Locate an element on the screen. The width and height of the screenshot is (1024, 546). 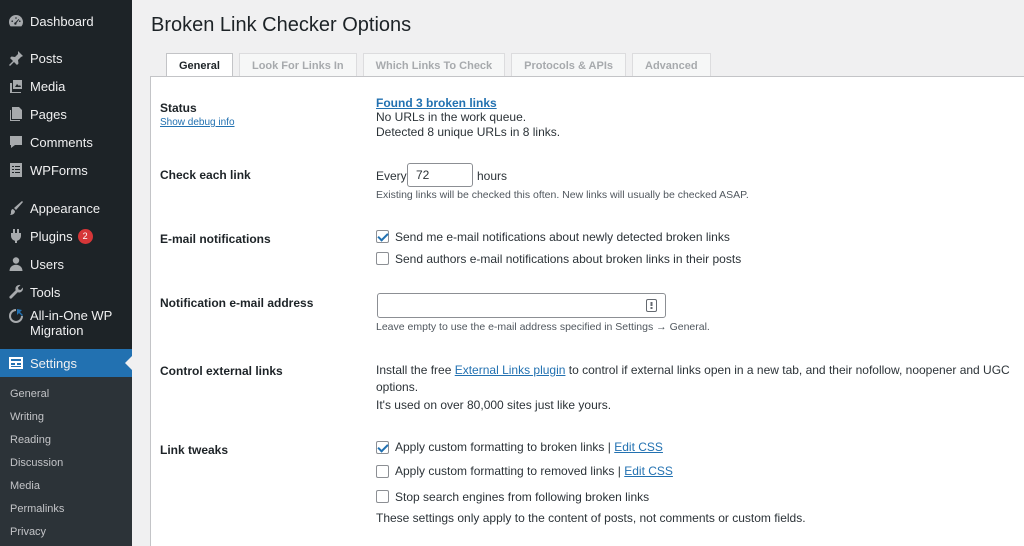
user-icon is located at coordinates (16, 264).